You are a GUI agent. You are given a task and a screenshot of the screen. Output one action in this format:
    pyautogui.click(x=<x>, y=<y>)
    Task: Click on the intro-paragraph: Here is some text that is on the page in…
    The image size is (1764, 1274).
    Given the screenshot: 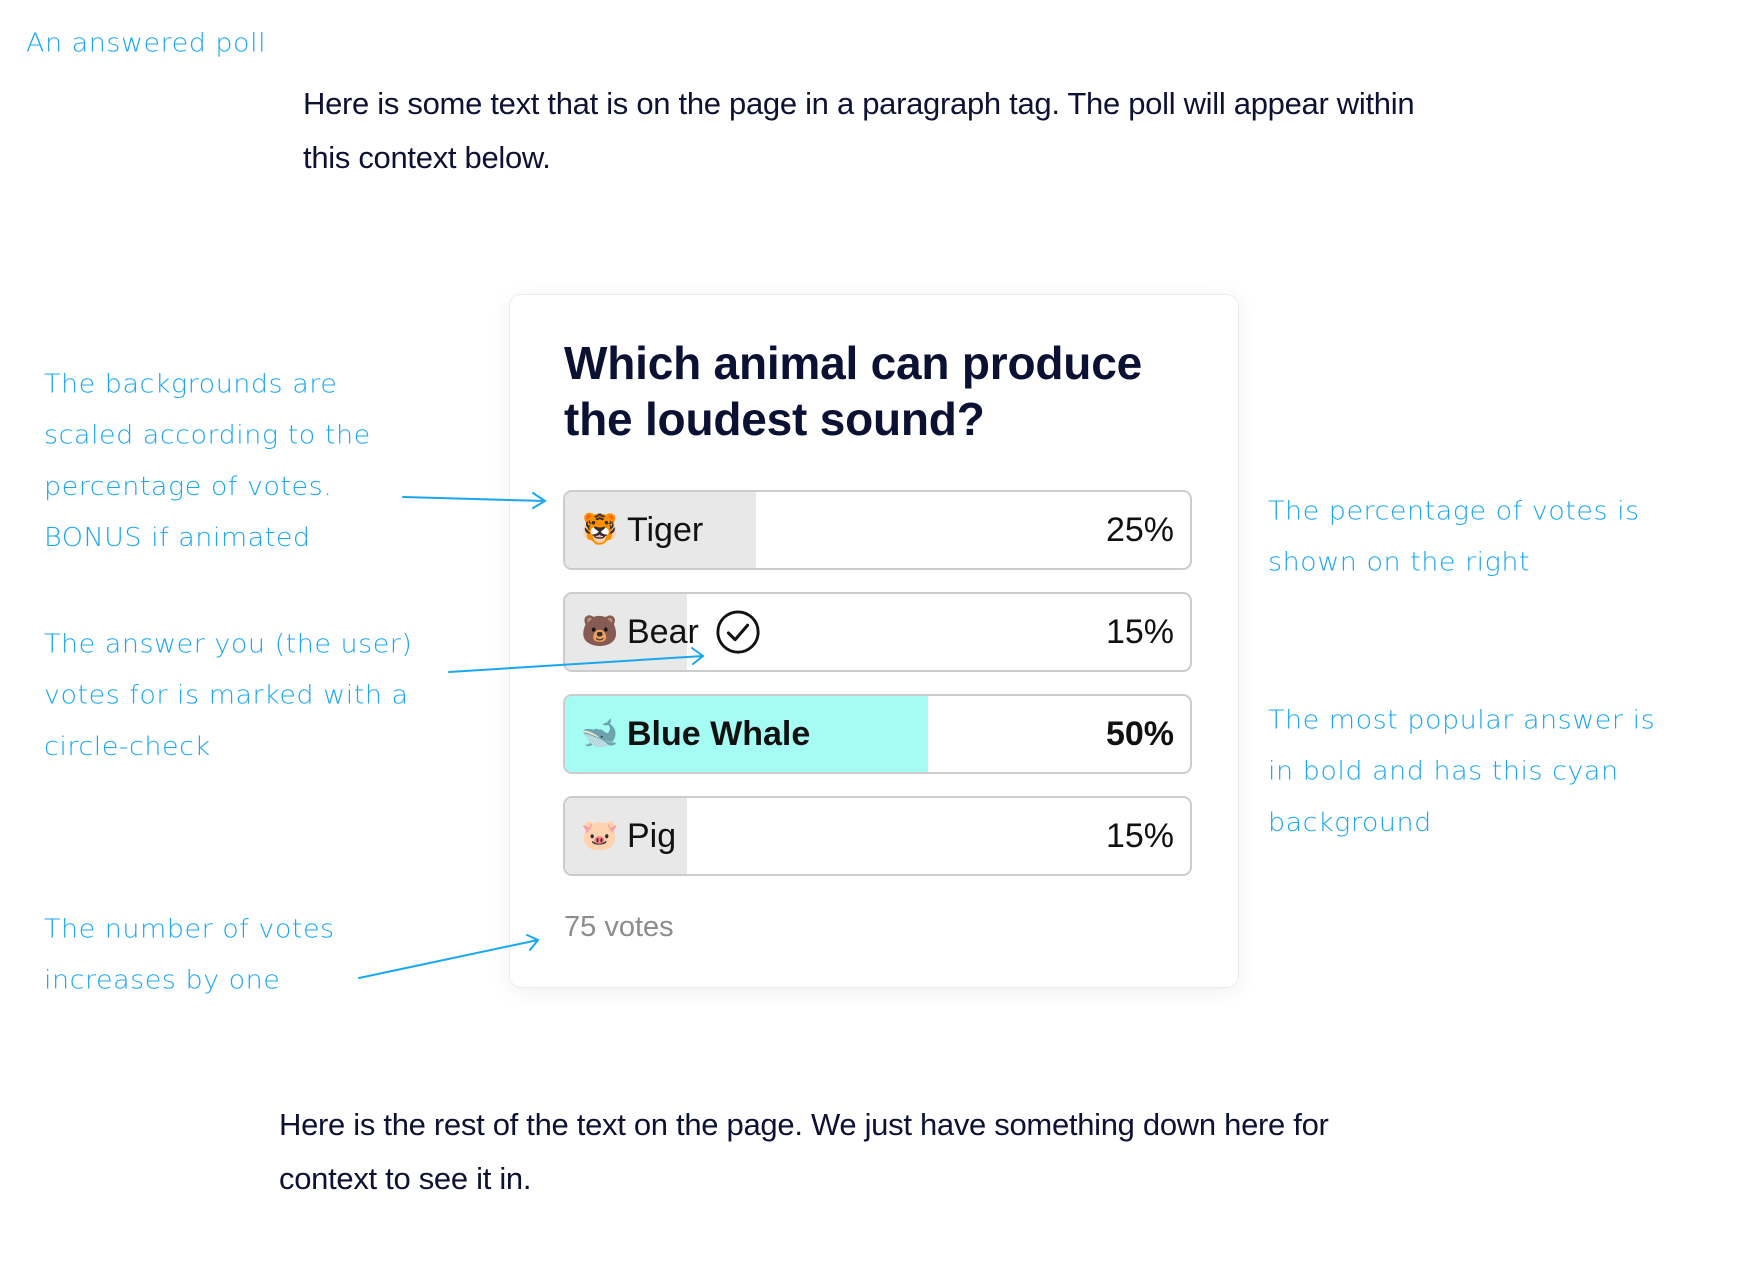 What is the action you would take?
    pyautogui.click(x=859, y=130)
    